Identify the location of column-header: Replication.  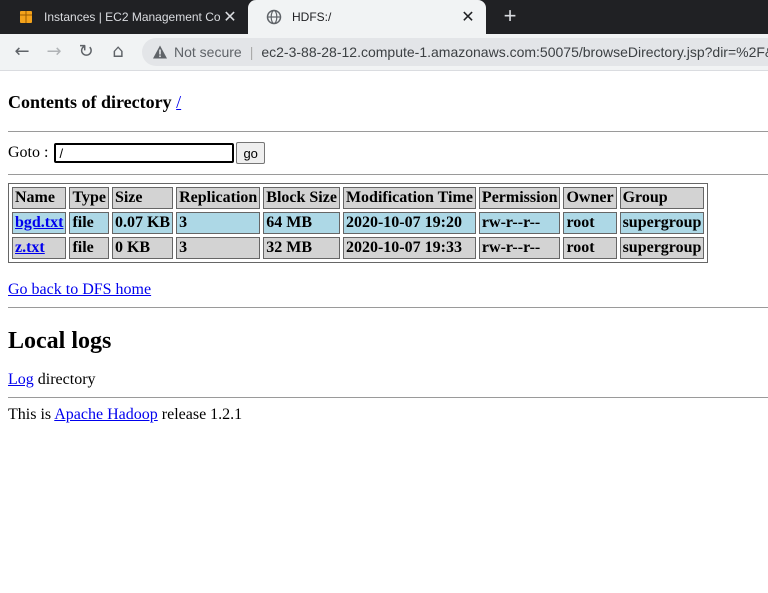
(218, 198).